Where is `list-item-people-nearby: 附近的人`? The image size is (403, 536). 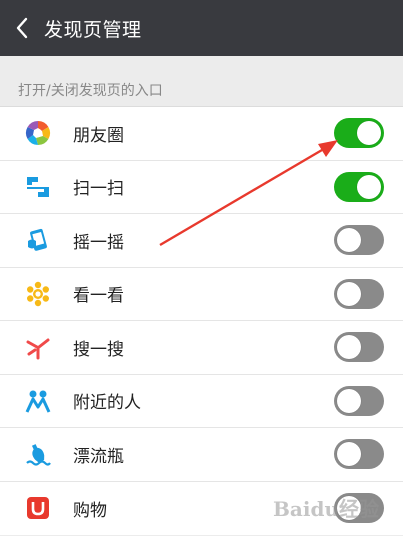 list-item-people-nearby: 附近的人 is located at coordinates (201, 401).